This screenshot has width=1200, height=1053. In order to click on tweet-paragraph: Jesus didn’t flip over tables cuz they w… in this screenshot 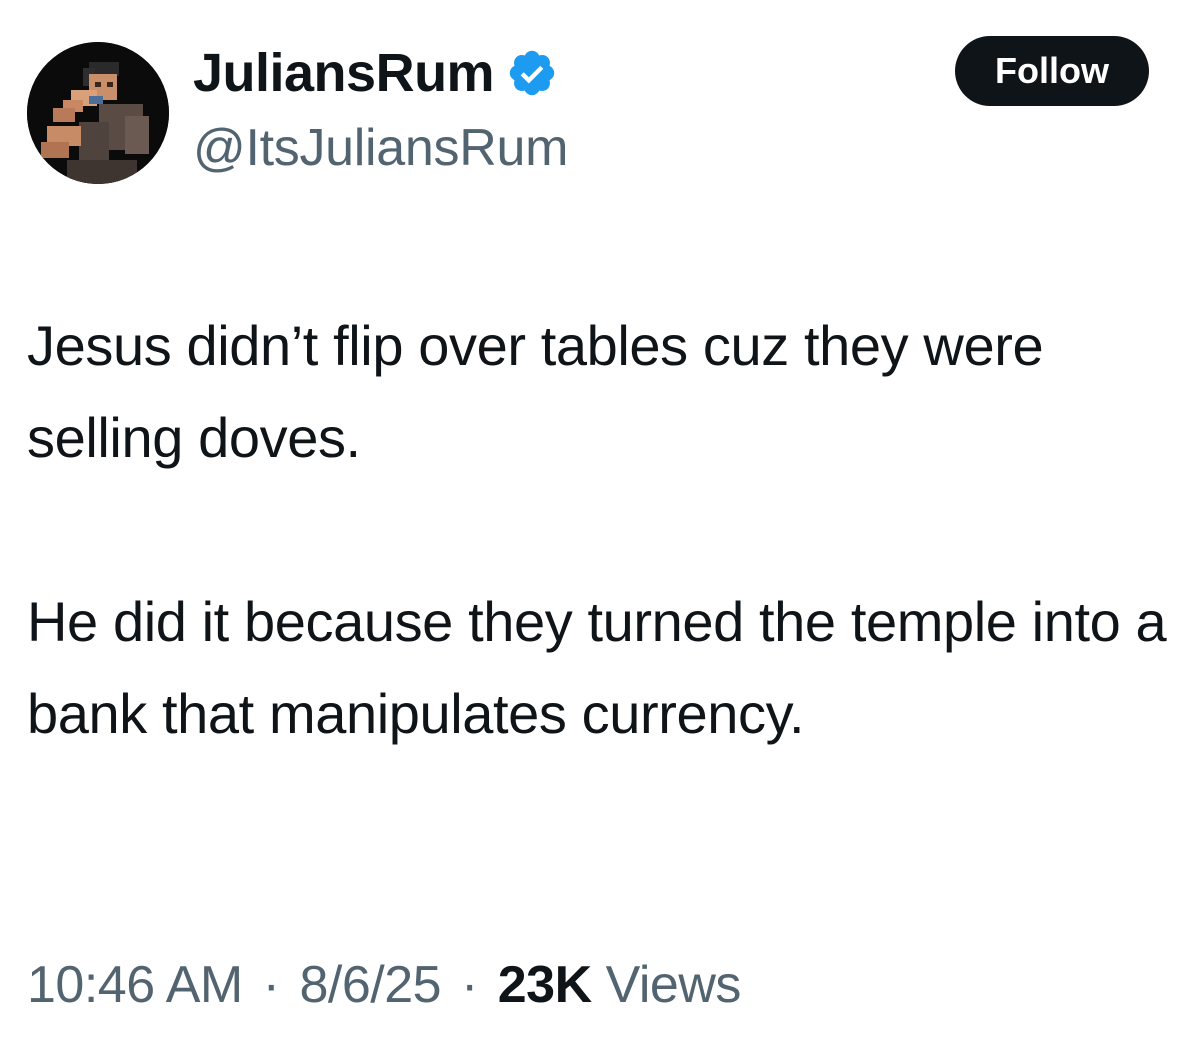, I will do `click(535, 391)`.